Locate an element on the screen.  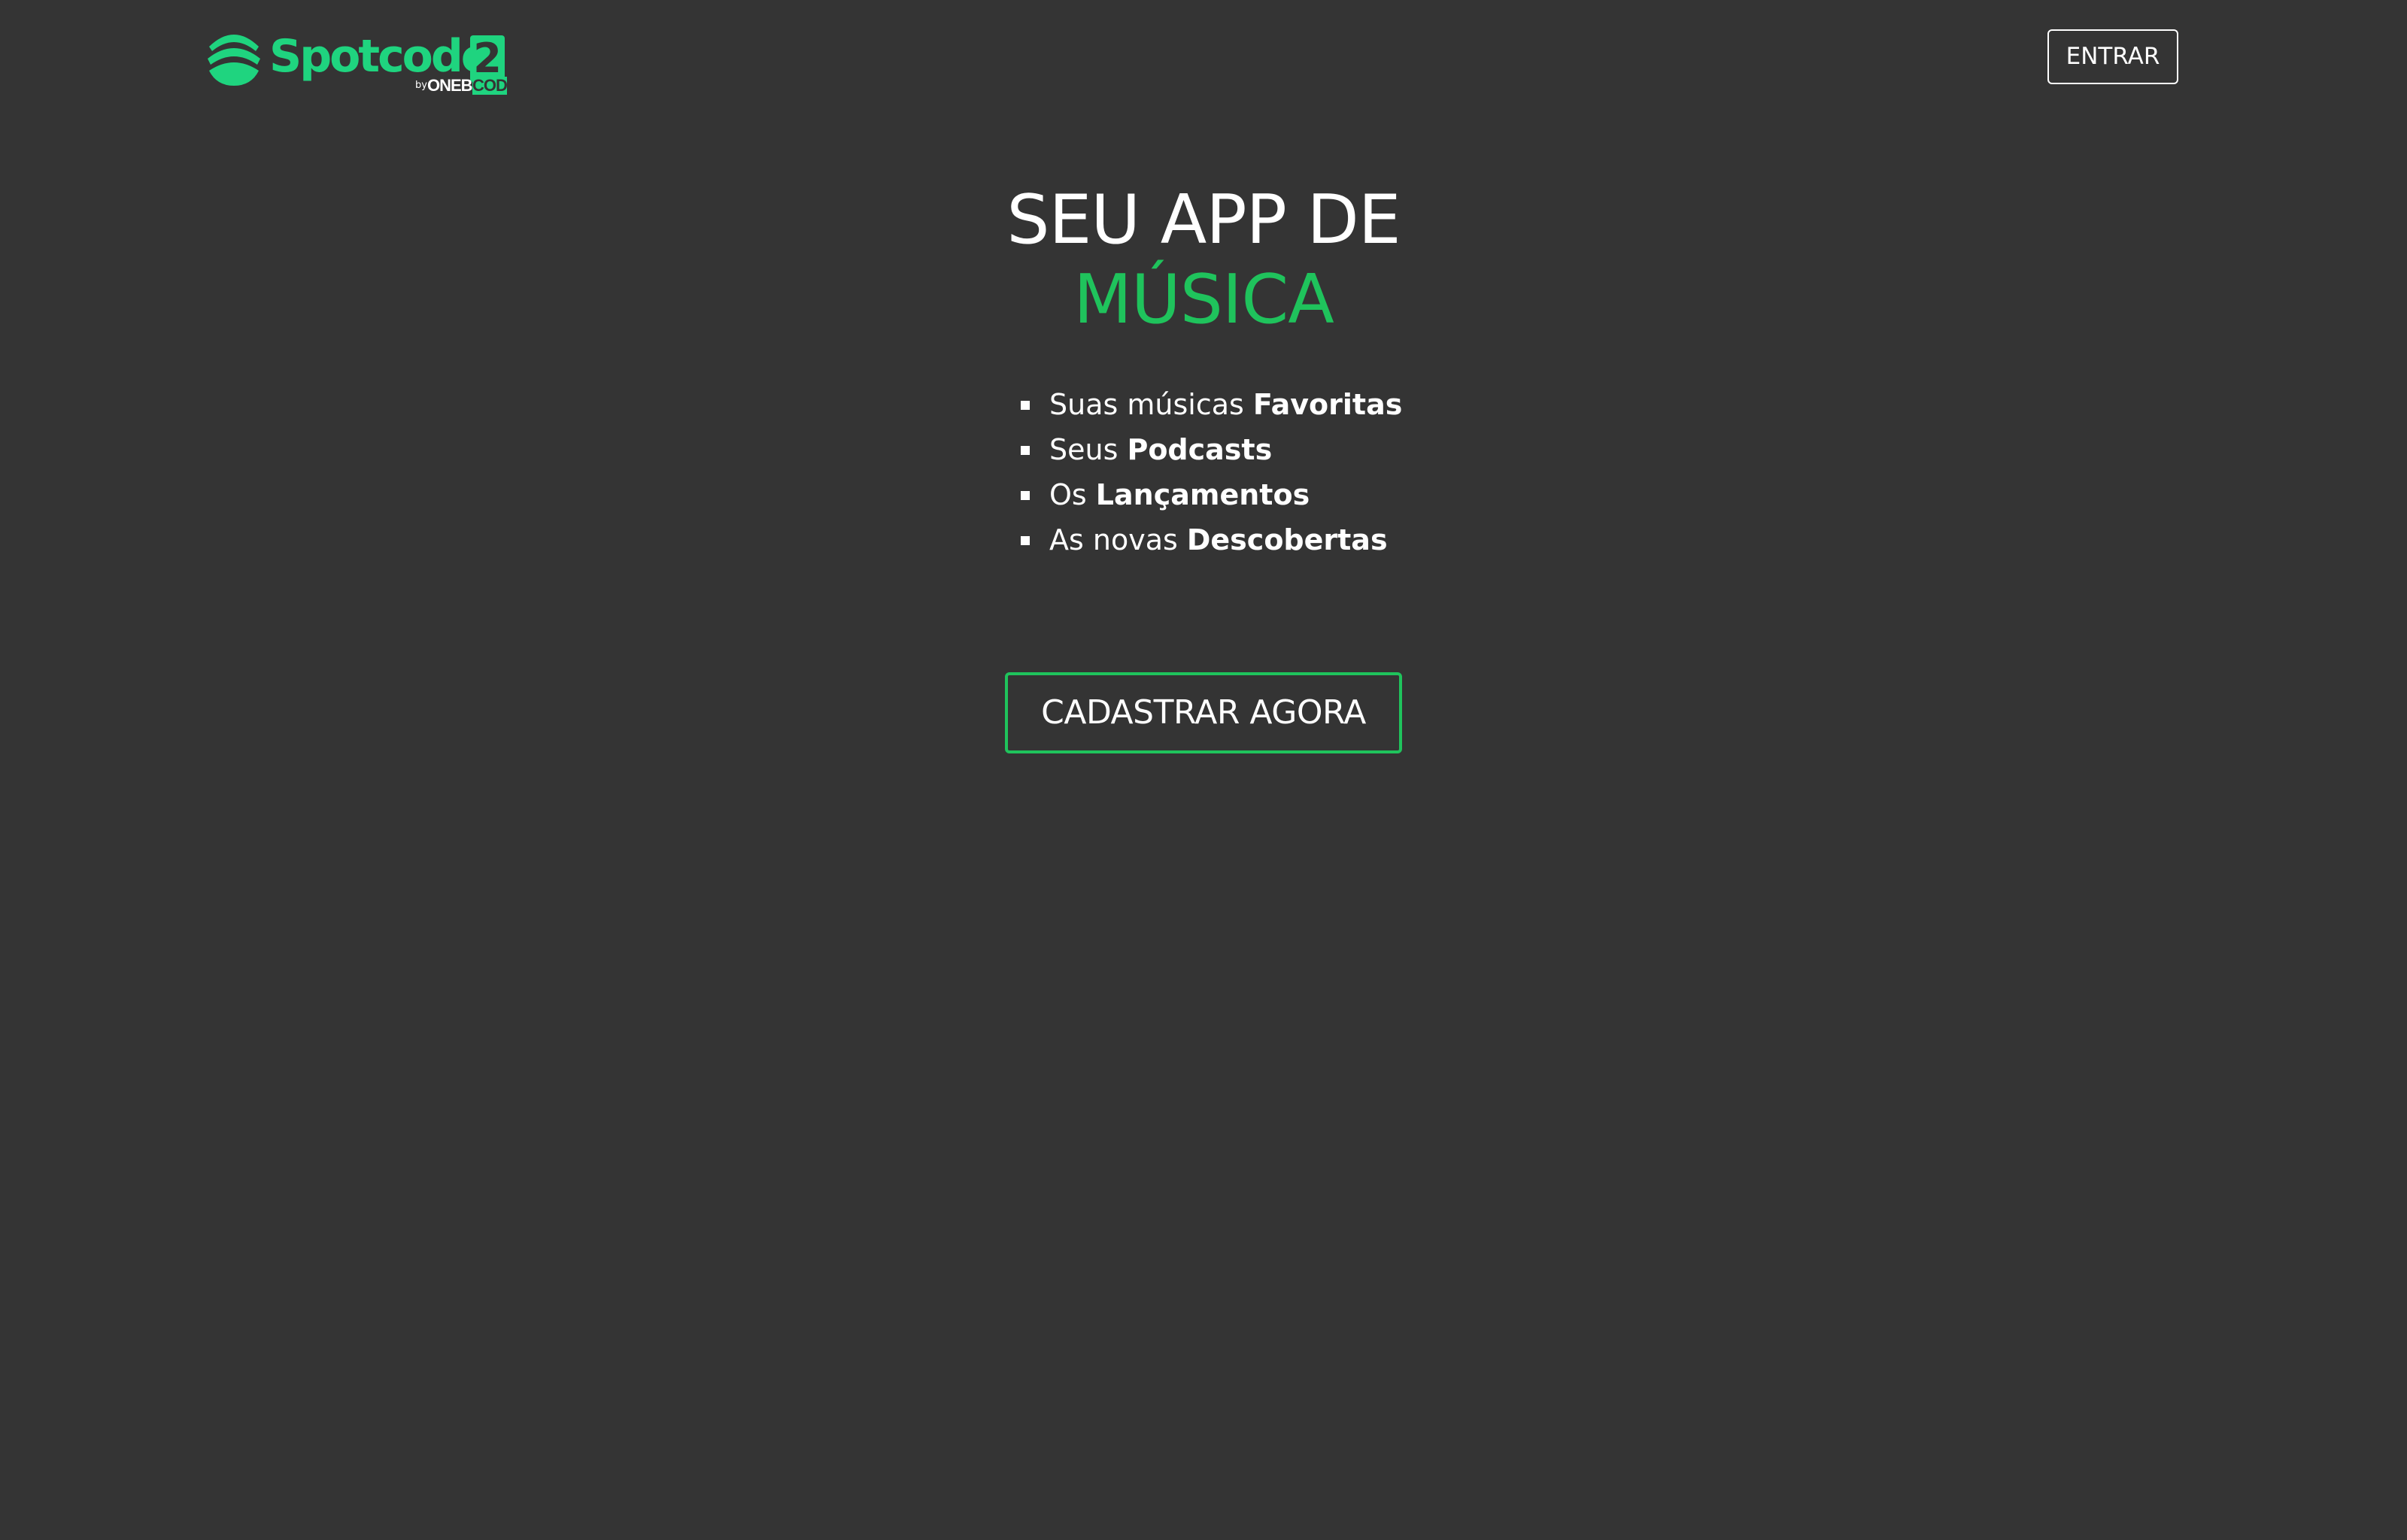
feature-item: Os Lançamentos is located at coordinates (1246, 494).